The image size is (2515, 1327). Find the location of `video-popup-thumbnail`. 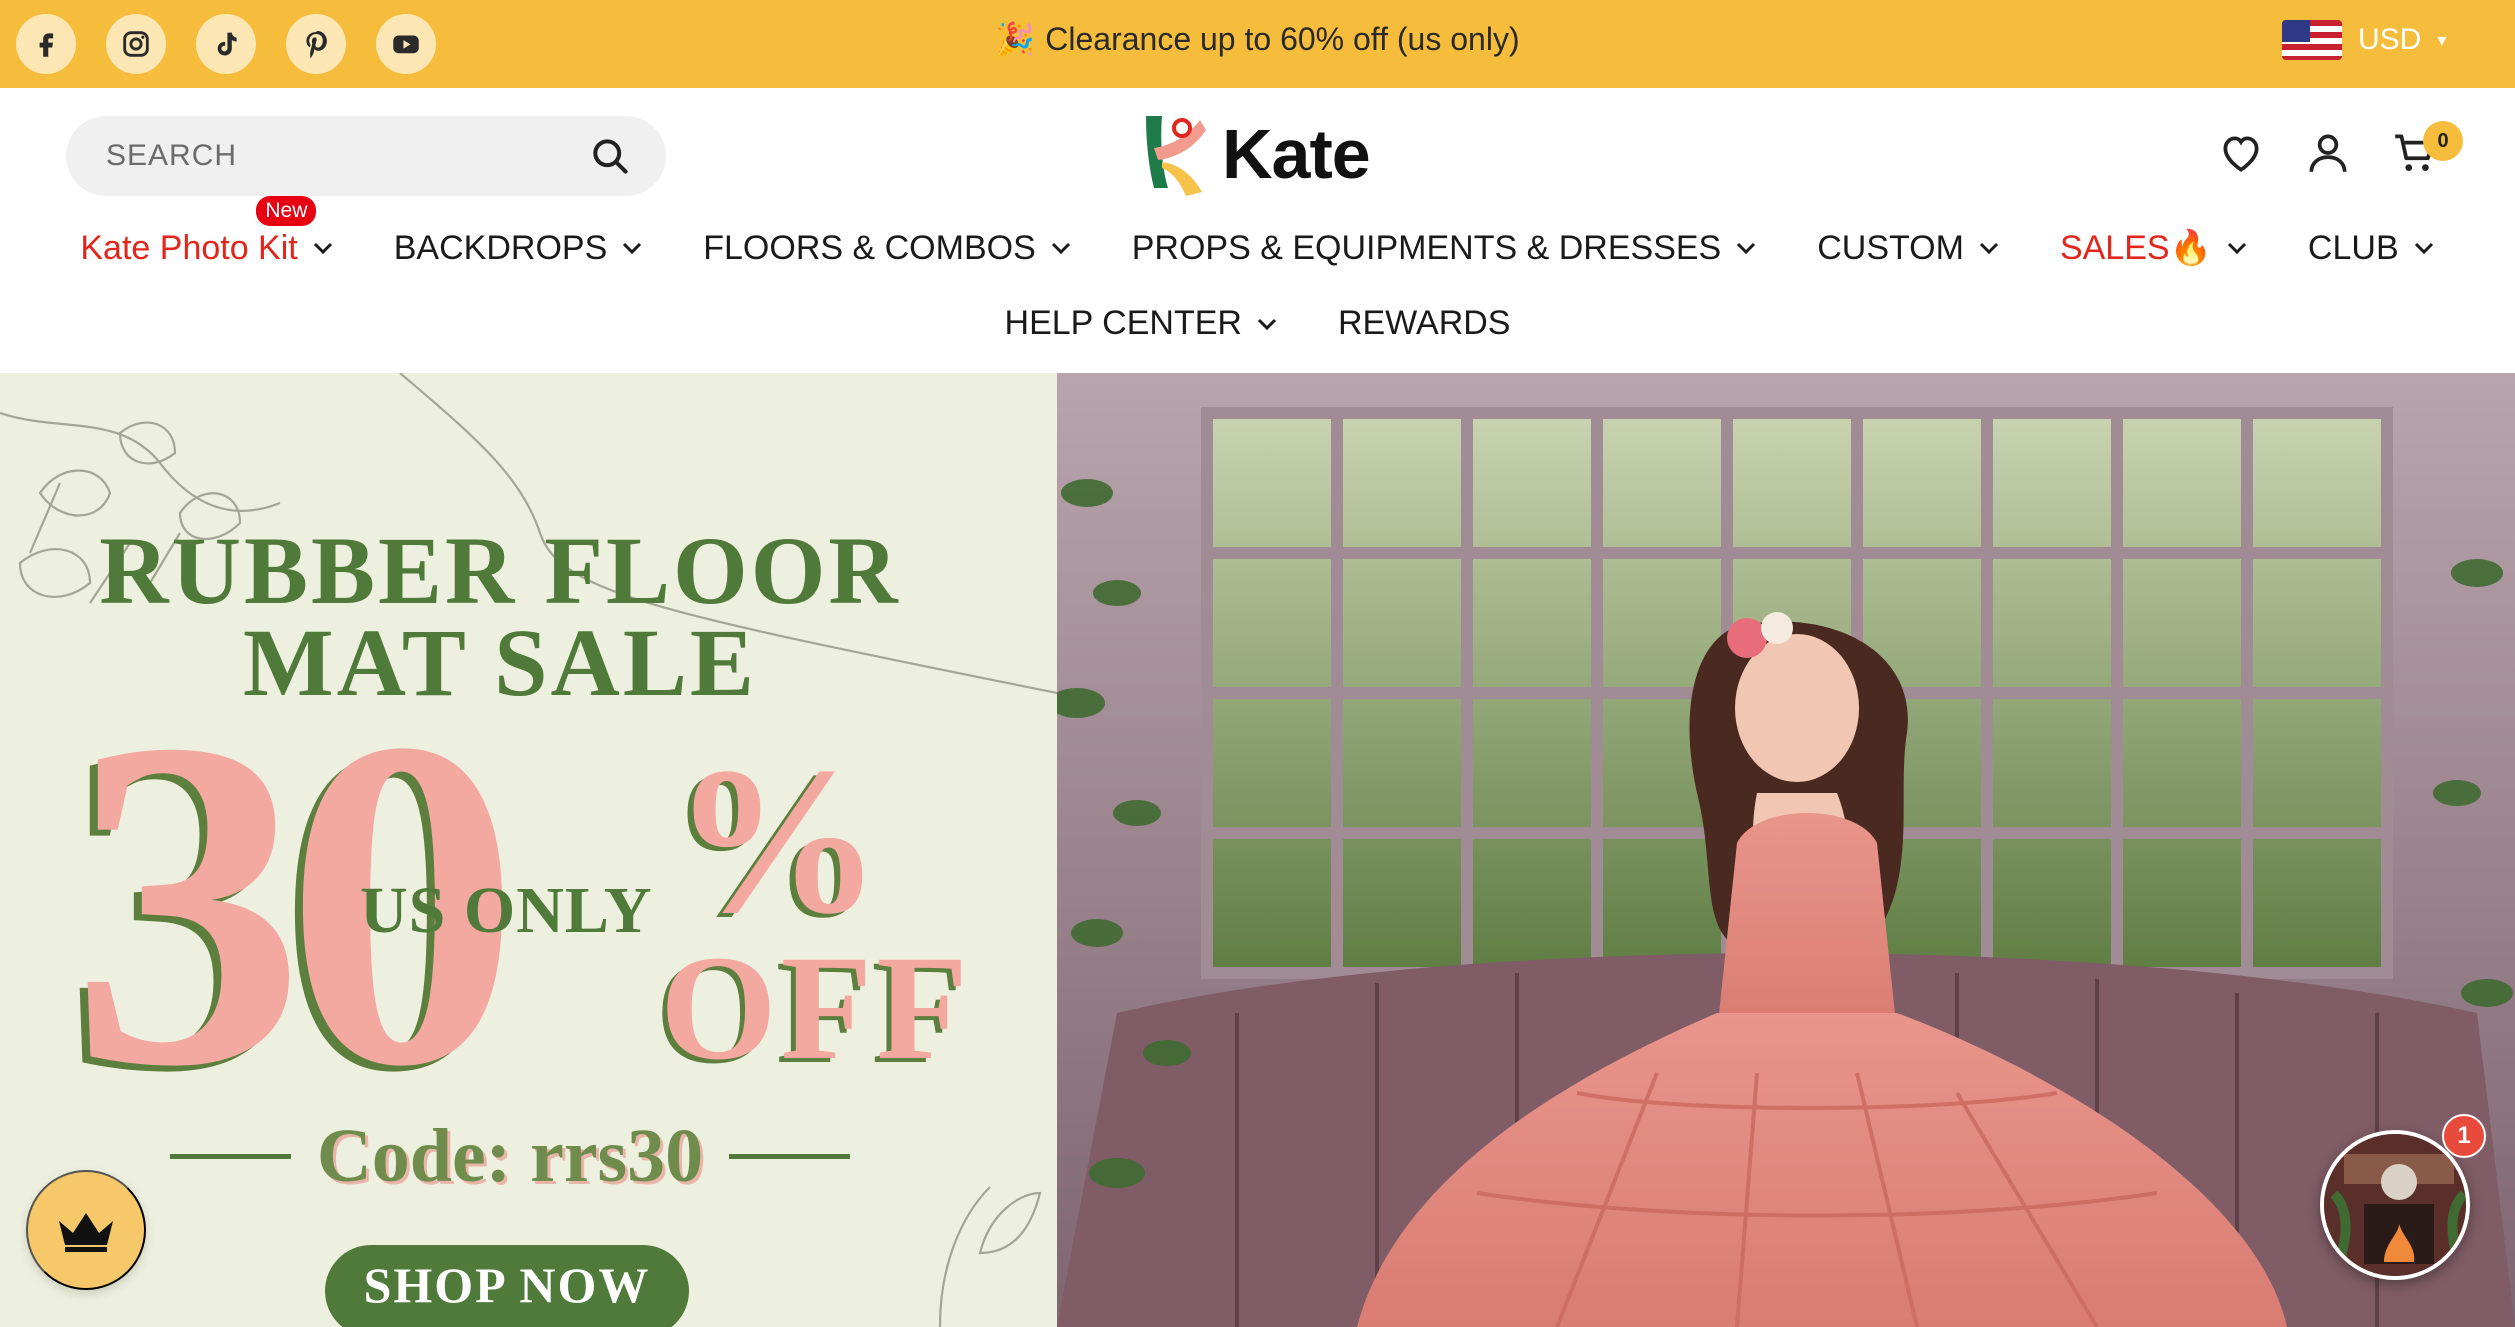

video-popup-thumbnail is located at coordinates (2395, 1205).